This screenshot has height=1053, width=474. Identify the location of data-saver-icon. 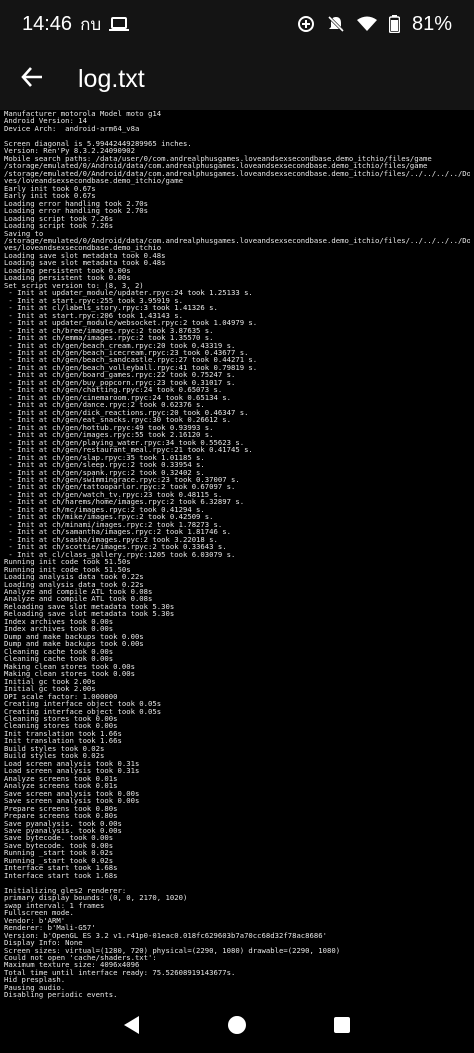
(306, 24).